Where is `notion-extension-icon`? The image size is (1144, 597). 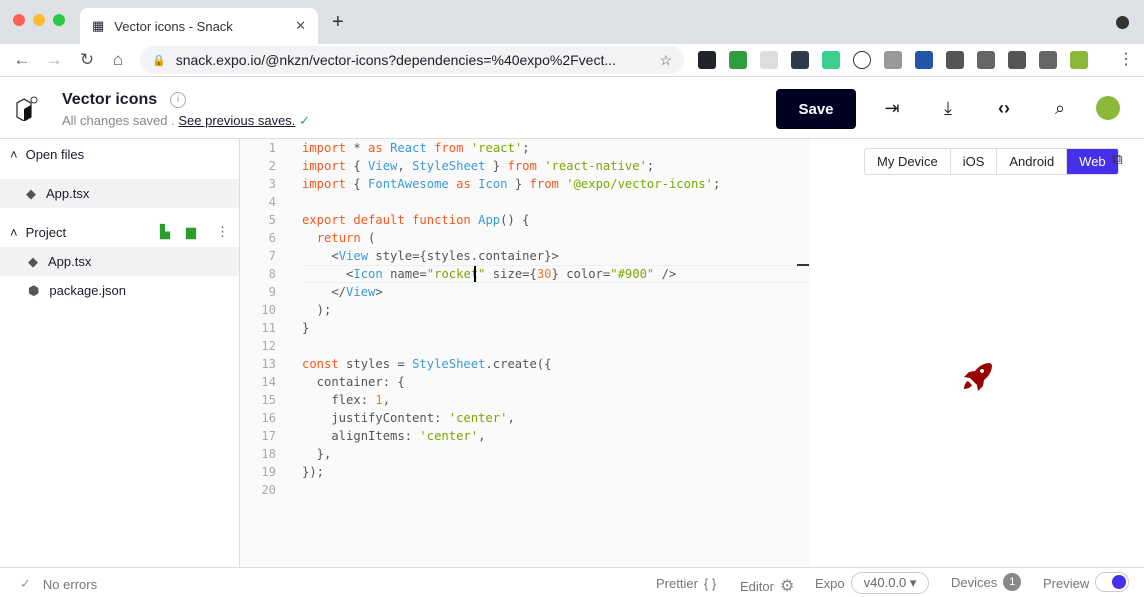 notion-extension-icon is located at coordinates (831, 60).